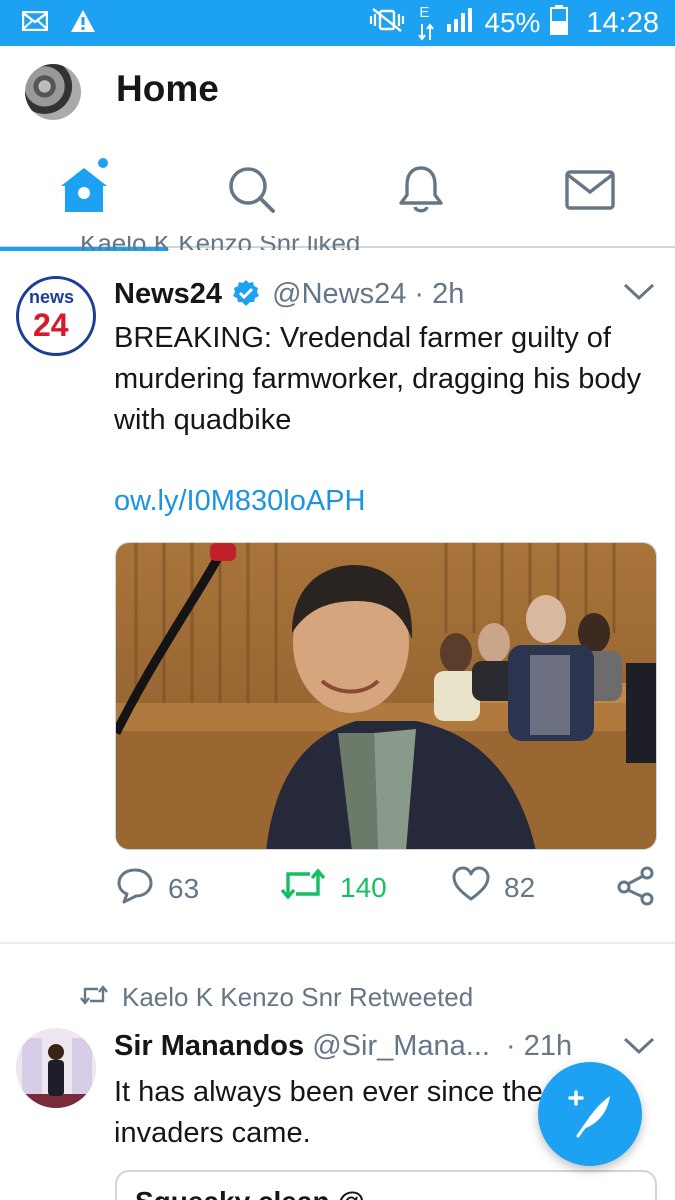 The height and width of the screenshot is (1200, 675). What do you see at coordinates (460, 23) in the screenshot?
I see `signal-icon` at bounding box center [460, 23].